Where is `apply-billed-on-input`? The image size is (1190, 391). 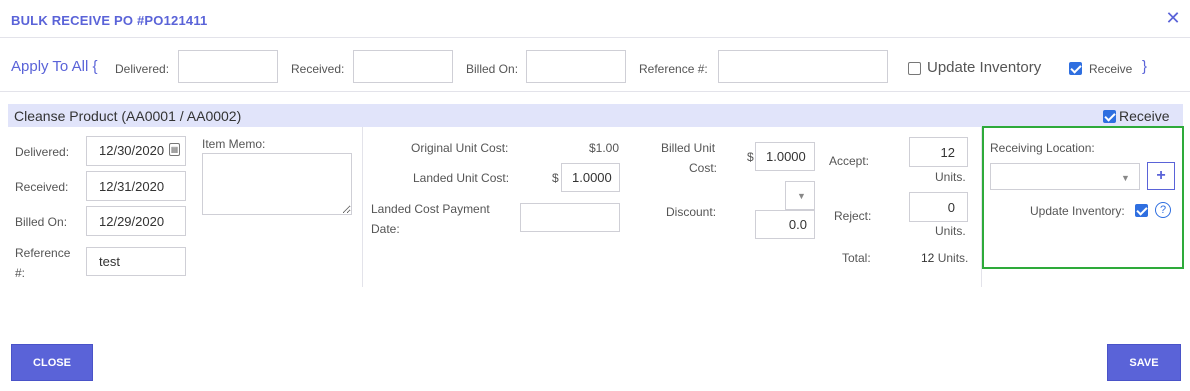 apply-billed-on-input is located at coordinates (576, 66).